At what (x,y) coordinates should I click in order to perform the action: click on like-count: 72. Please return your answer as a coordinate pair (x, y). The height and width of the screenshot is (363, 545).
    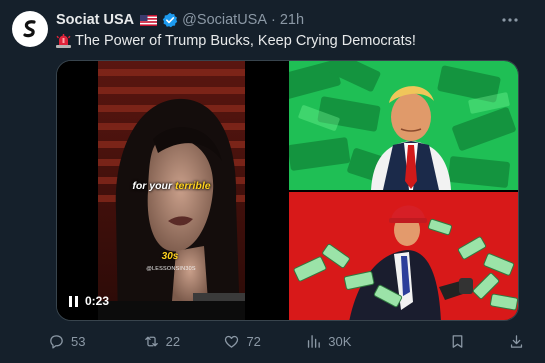
    Looking at the image, I should click on (253, 341).